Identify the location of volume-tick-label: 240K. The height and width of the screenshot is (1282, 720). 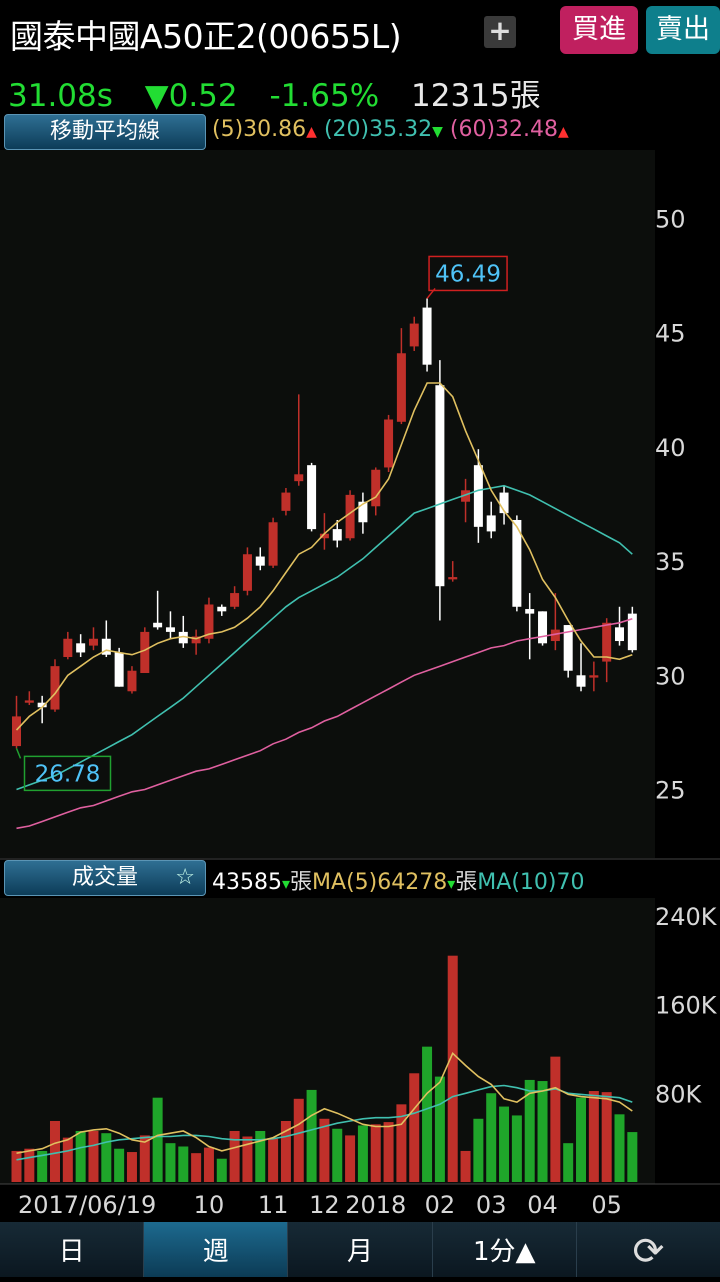
(686, 917).